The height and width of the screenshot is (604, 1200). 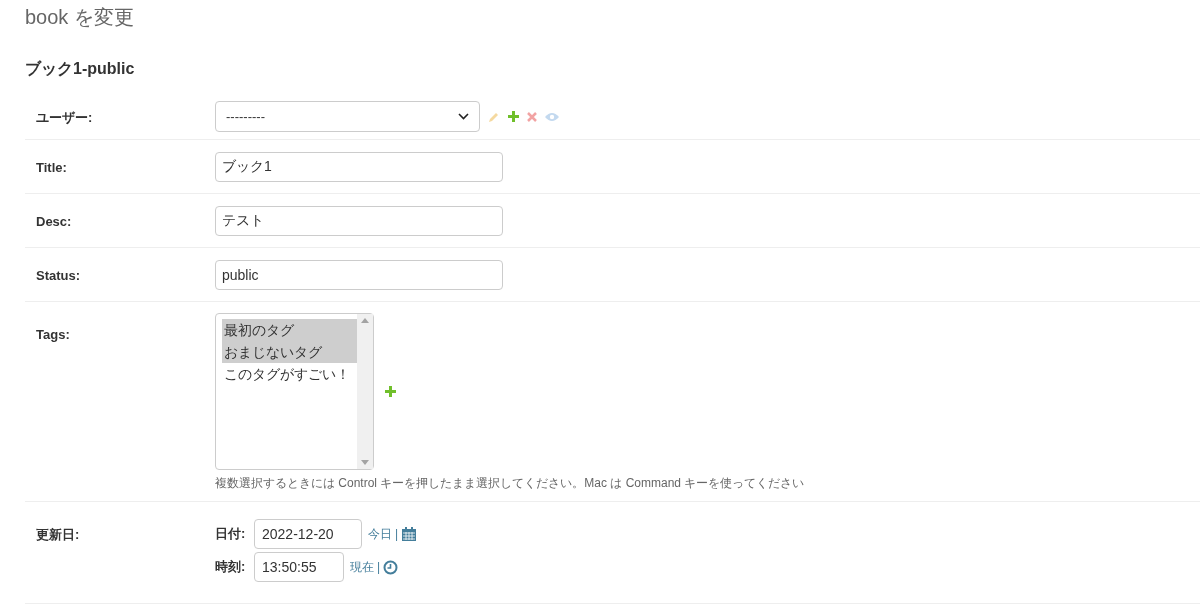 I want to click on tag-option: このタグがすごい！, so click(x=289, y=374).